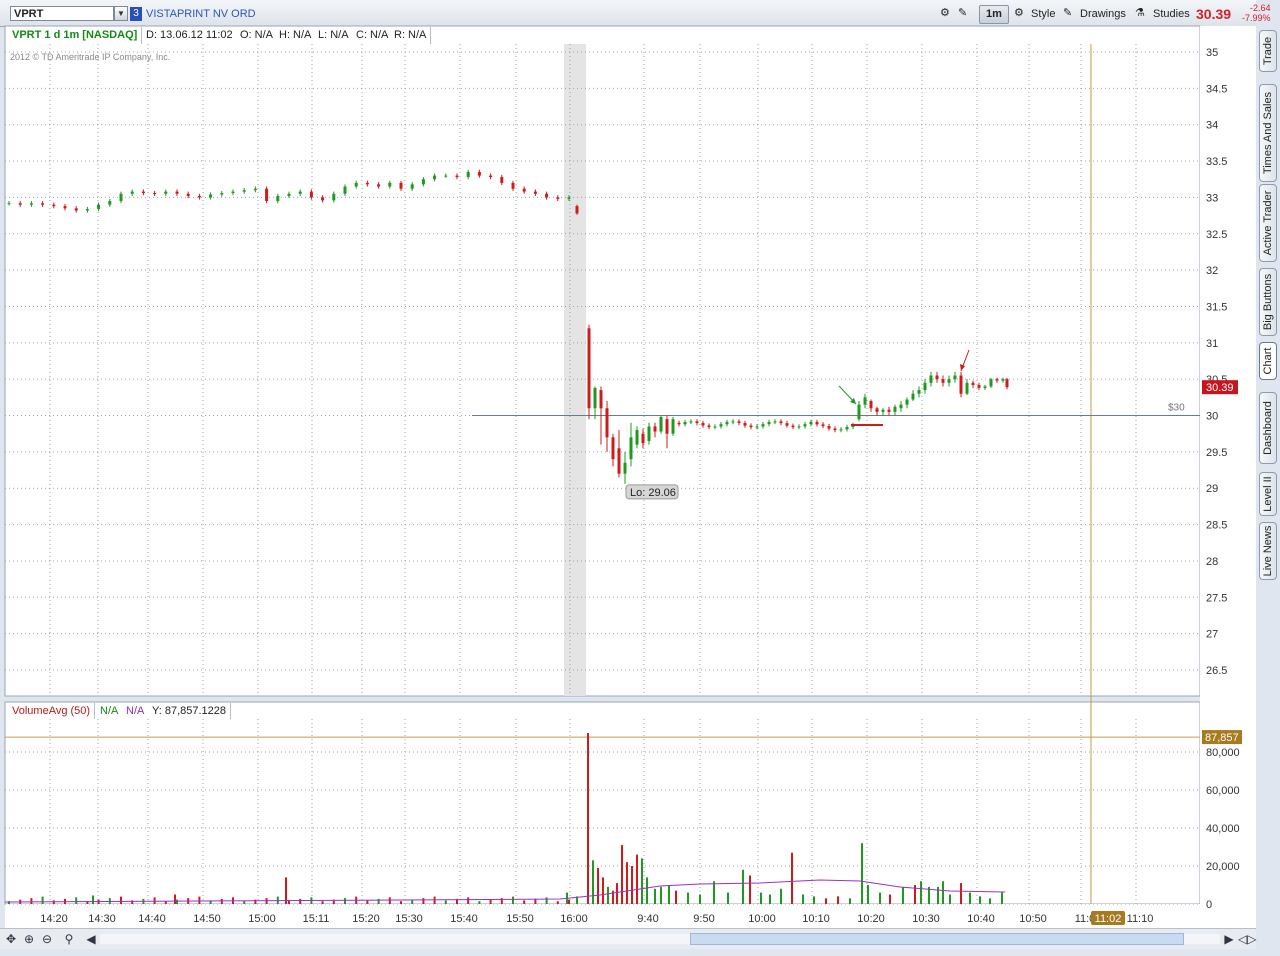 The image size is (1280, 956). I want to click on pan-icon: ✥, so click(11, 939).